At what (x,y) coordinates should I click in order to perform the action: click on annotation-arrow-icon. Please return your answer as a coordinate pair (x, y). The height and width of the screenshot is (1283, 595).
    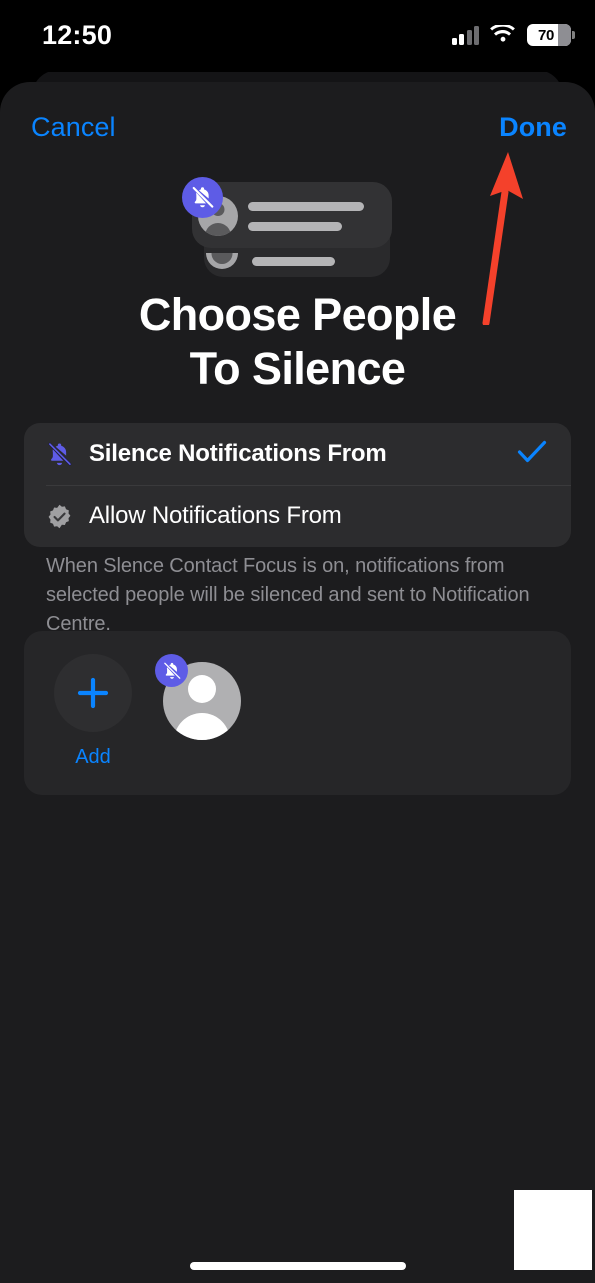
    Looking at the image, I should click on (502, 238).